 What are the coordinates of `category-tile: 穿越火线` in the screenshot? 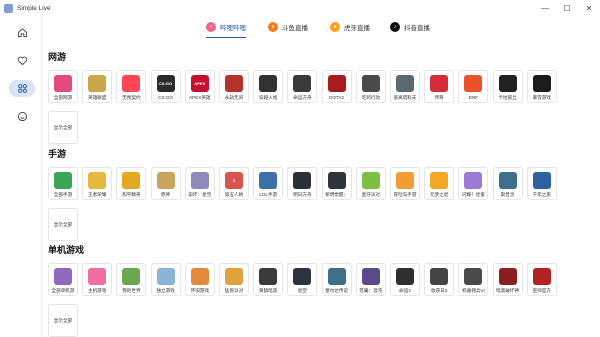 It's located at (268, 86).